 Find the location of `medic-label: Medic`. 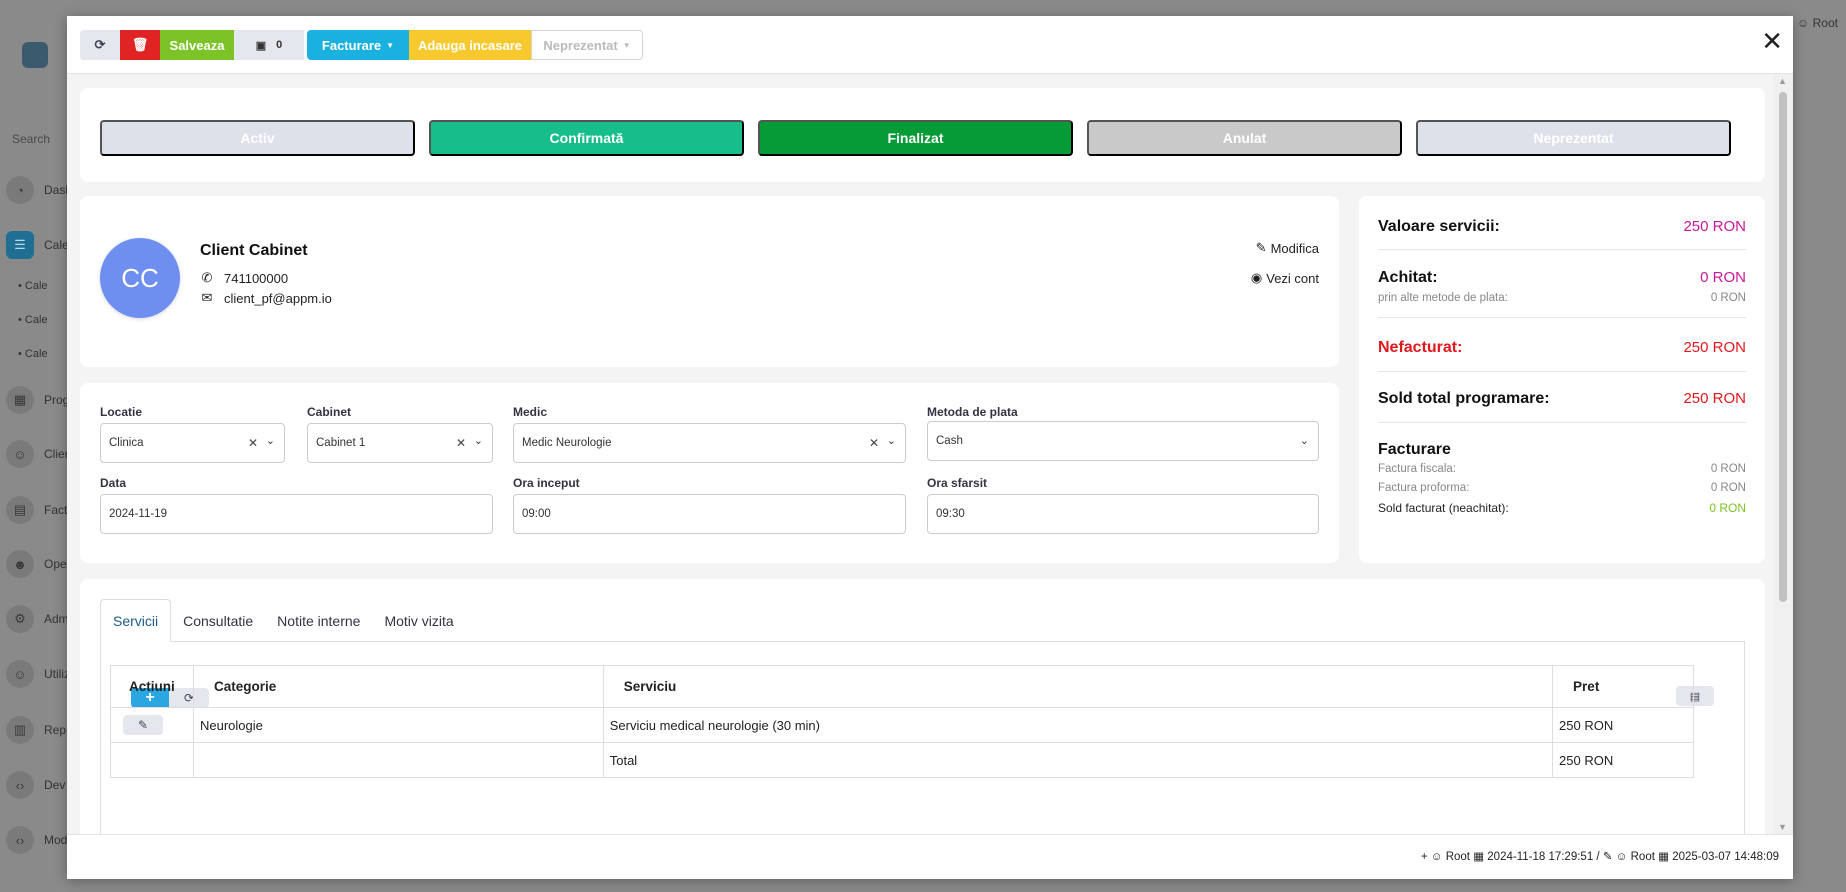

medic-label: Medic is located at coordinates (530, 412).